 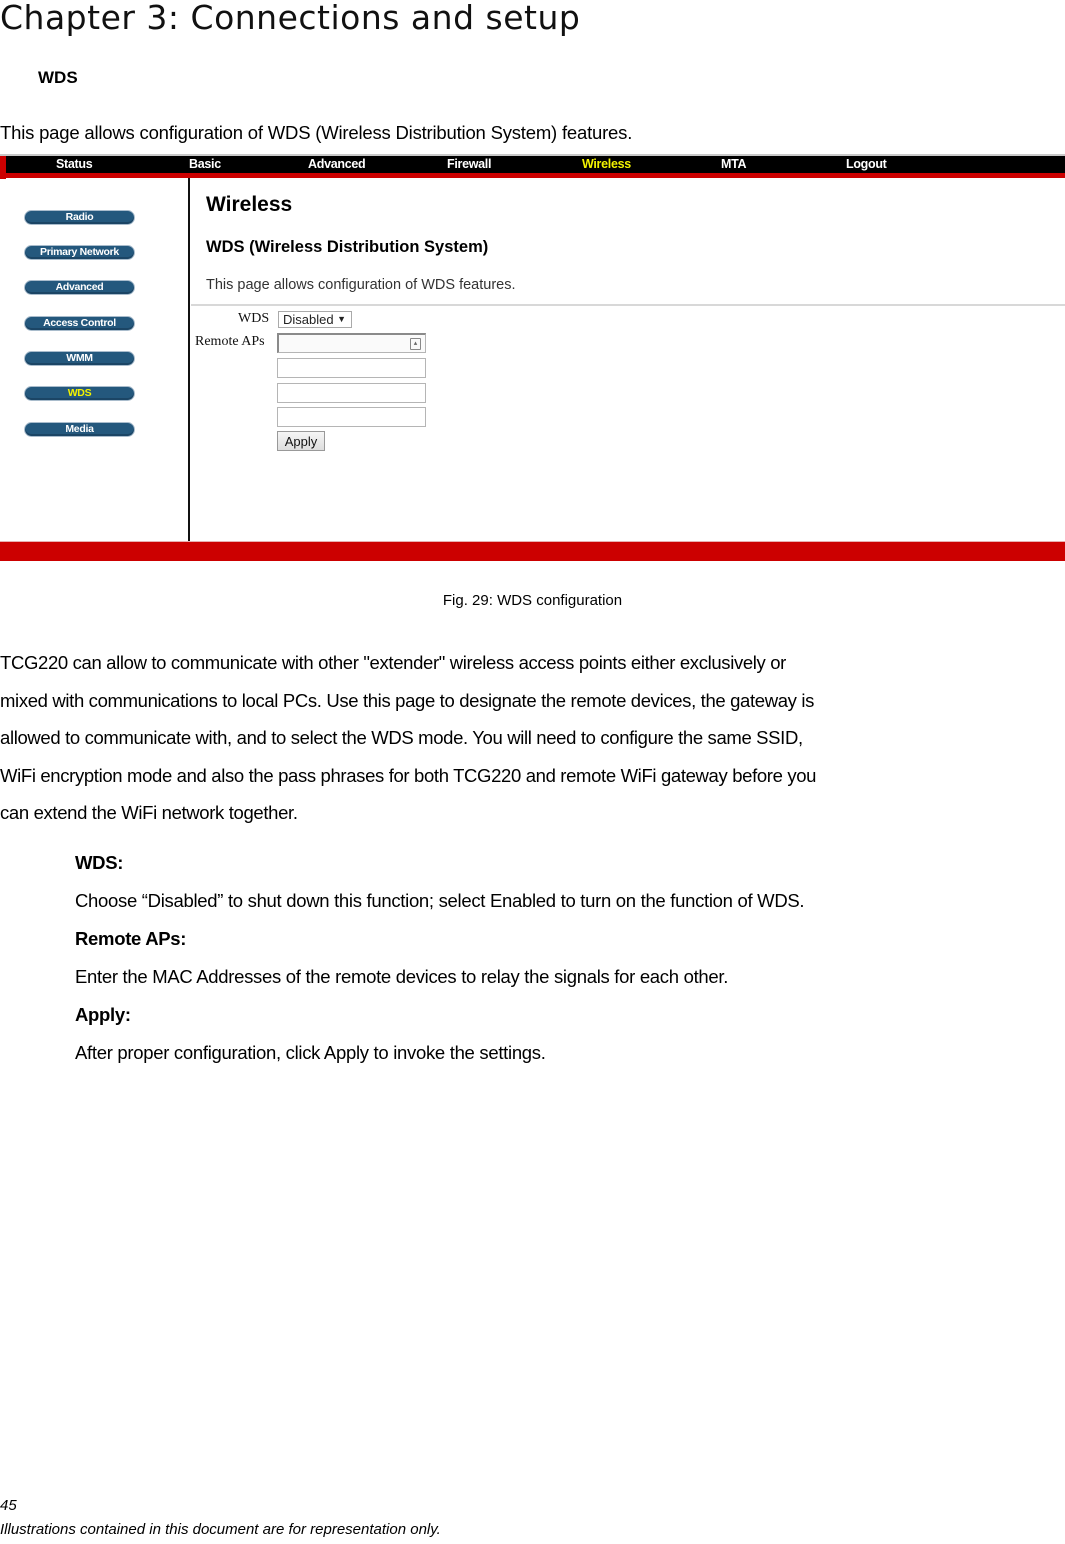 I want to click on remote-aps-label: Remote APs, so click(x=230, y=341).